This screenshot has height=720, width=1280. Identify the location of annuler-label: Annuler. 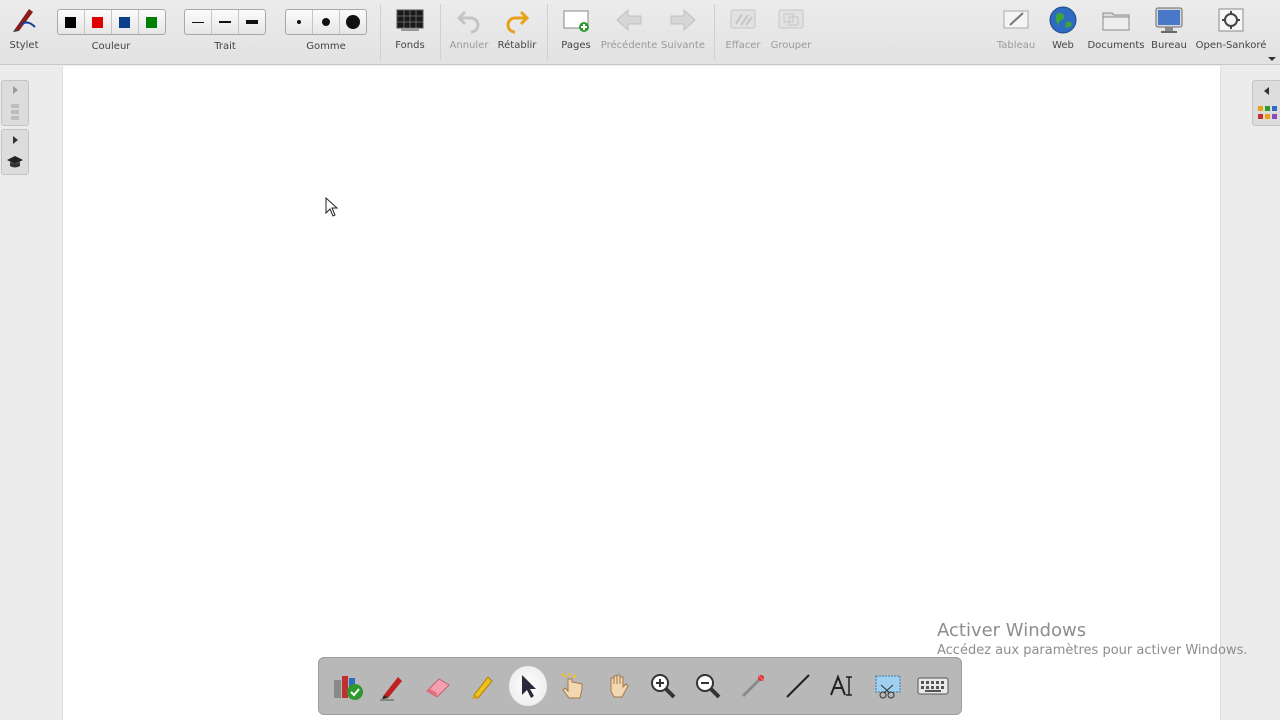
(469, 45).